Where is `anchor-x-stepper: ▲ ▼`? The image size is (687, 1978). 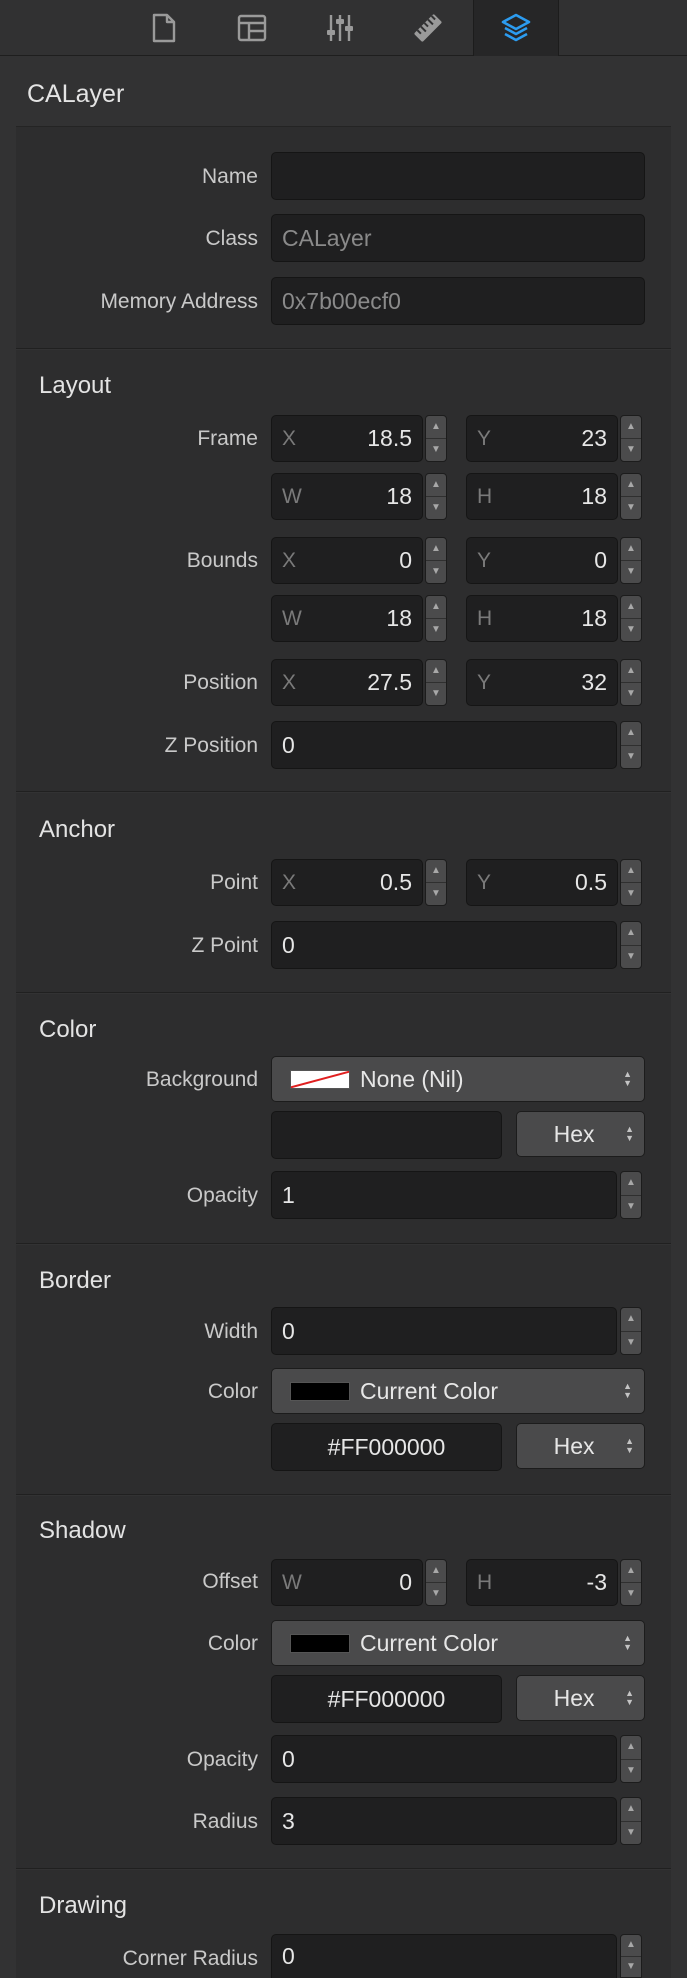 anchor-x-stepper: ▲ ▼ is located at coordinates (436, 882).